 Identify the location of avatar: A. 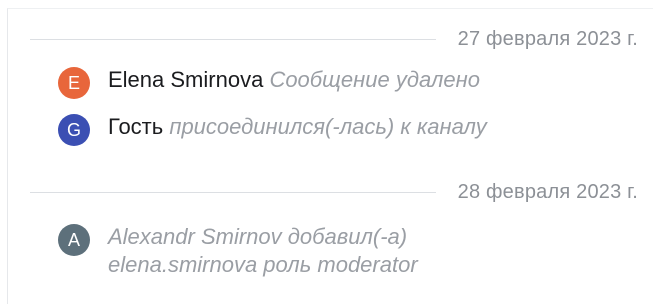
(74, 240).